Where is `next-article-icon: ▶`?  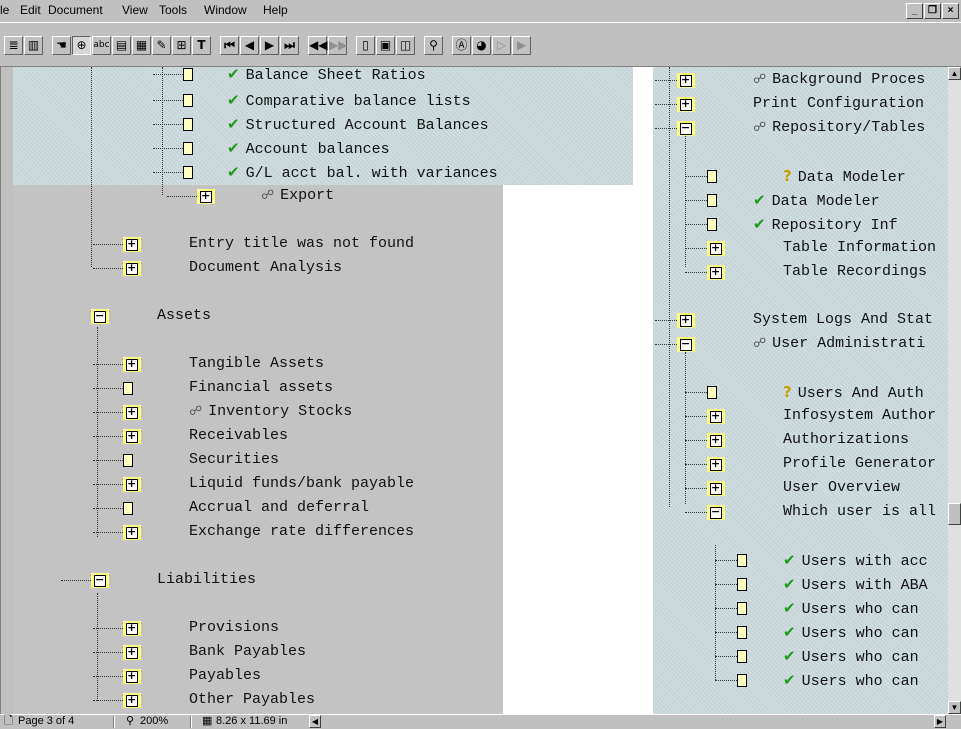 next-article-icon: ▶ is located at coordinates (521, 45).